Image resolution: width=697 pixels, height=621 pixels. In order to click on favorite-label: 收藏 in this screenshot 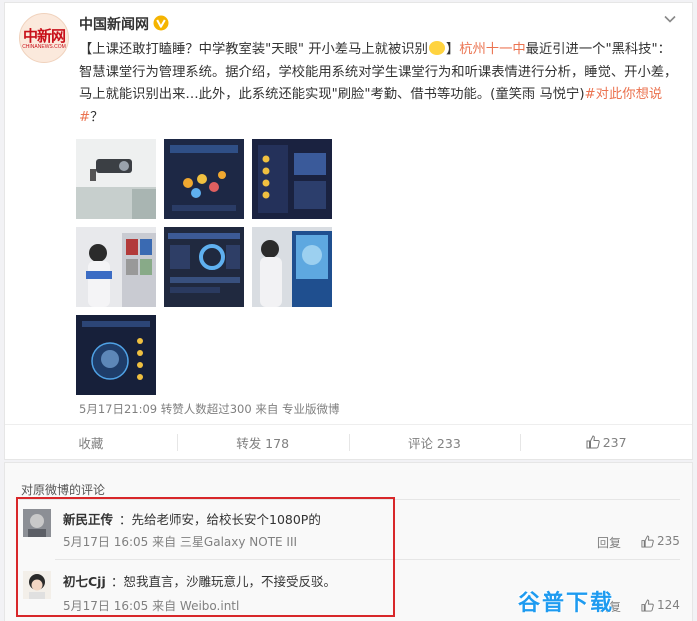, I will do `click(91, 443)`.